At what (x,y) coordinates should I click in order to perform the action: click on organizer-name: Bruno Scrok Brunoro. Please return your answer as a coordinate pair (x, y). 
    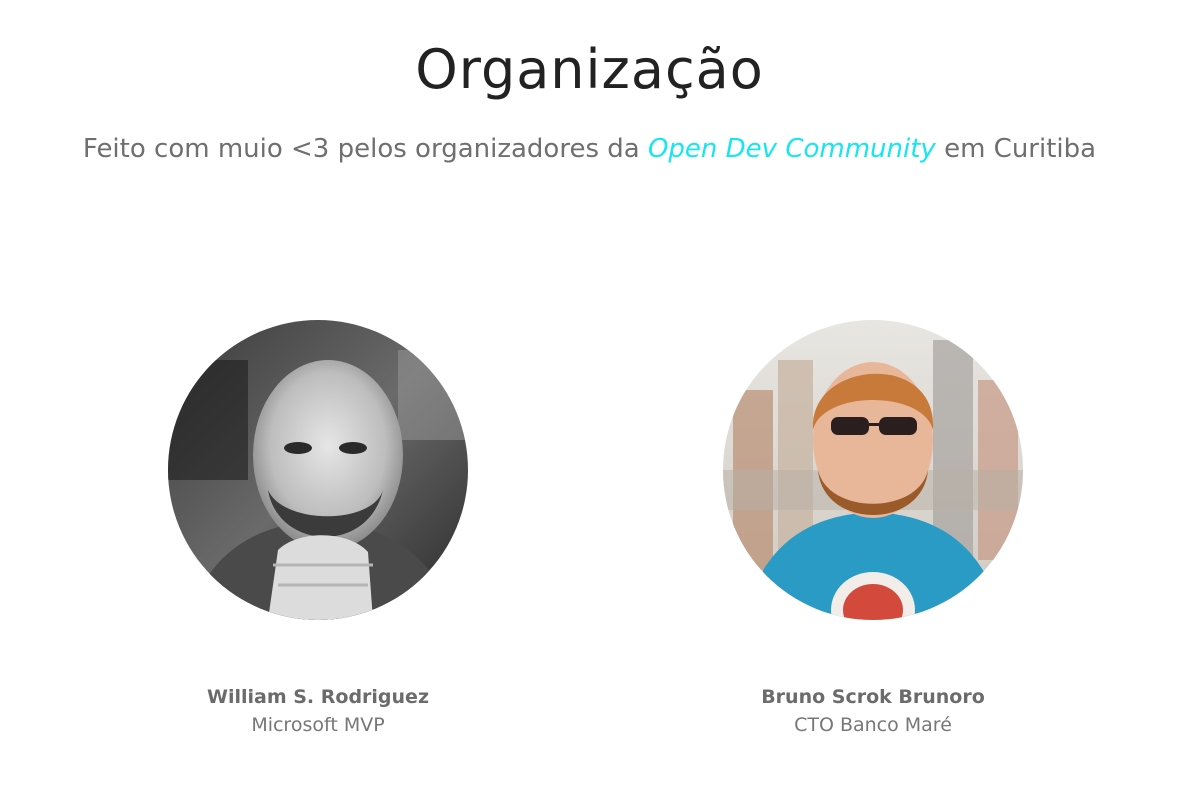
    Looking at the image, I should click on (873, 697).